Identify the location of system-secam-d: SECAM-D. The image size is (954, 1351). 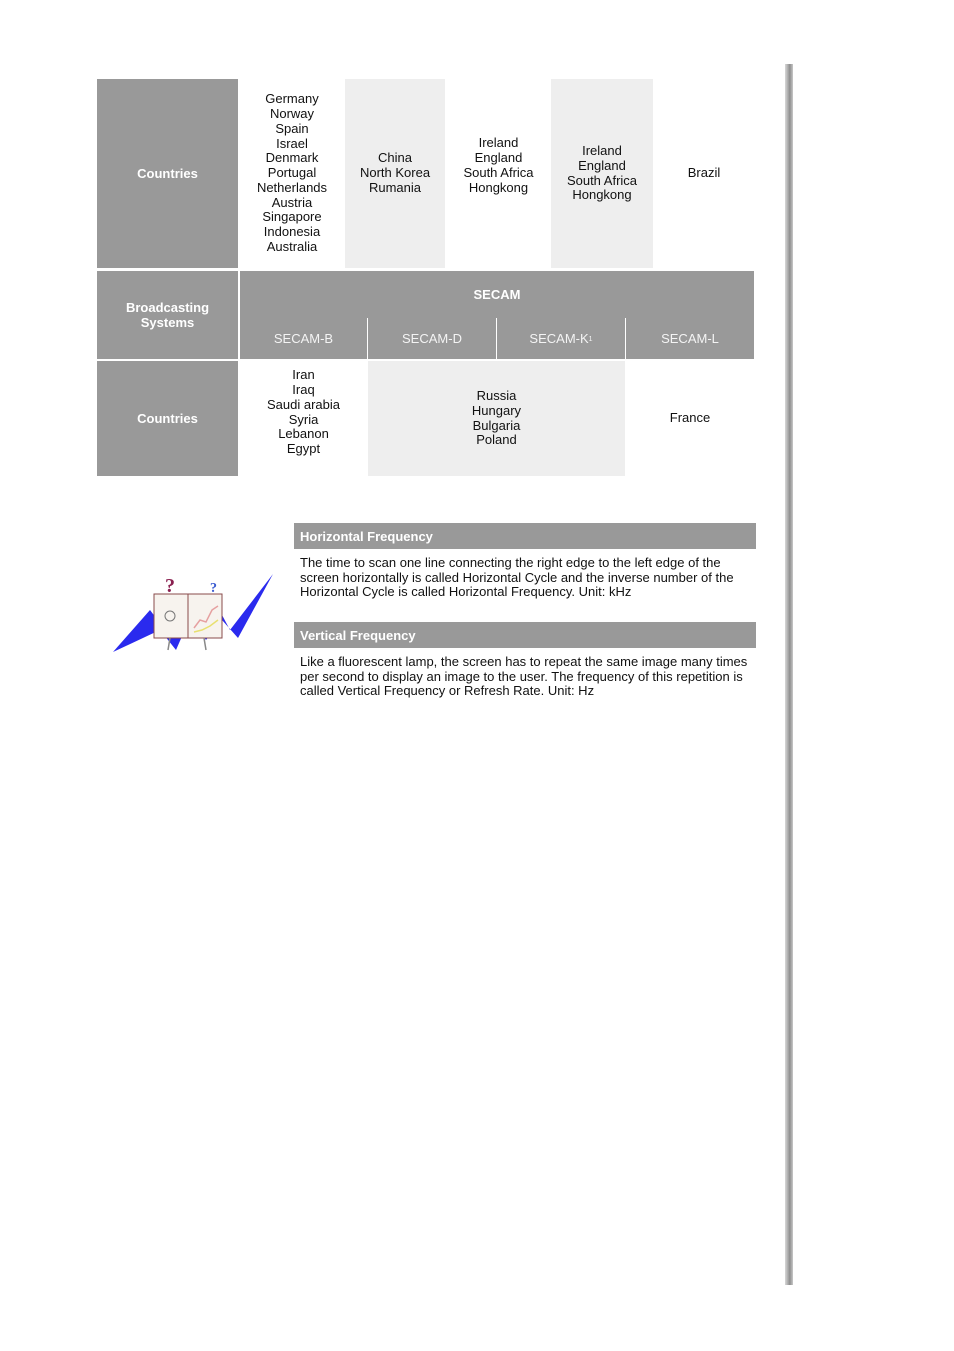
(432, 338).